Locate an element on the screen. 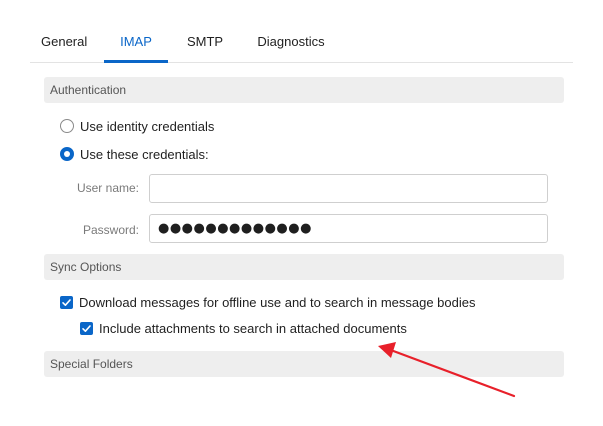 The image size is (603, 426). radio-label: Use these credentials: is located at coordinates (144, 154).